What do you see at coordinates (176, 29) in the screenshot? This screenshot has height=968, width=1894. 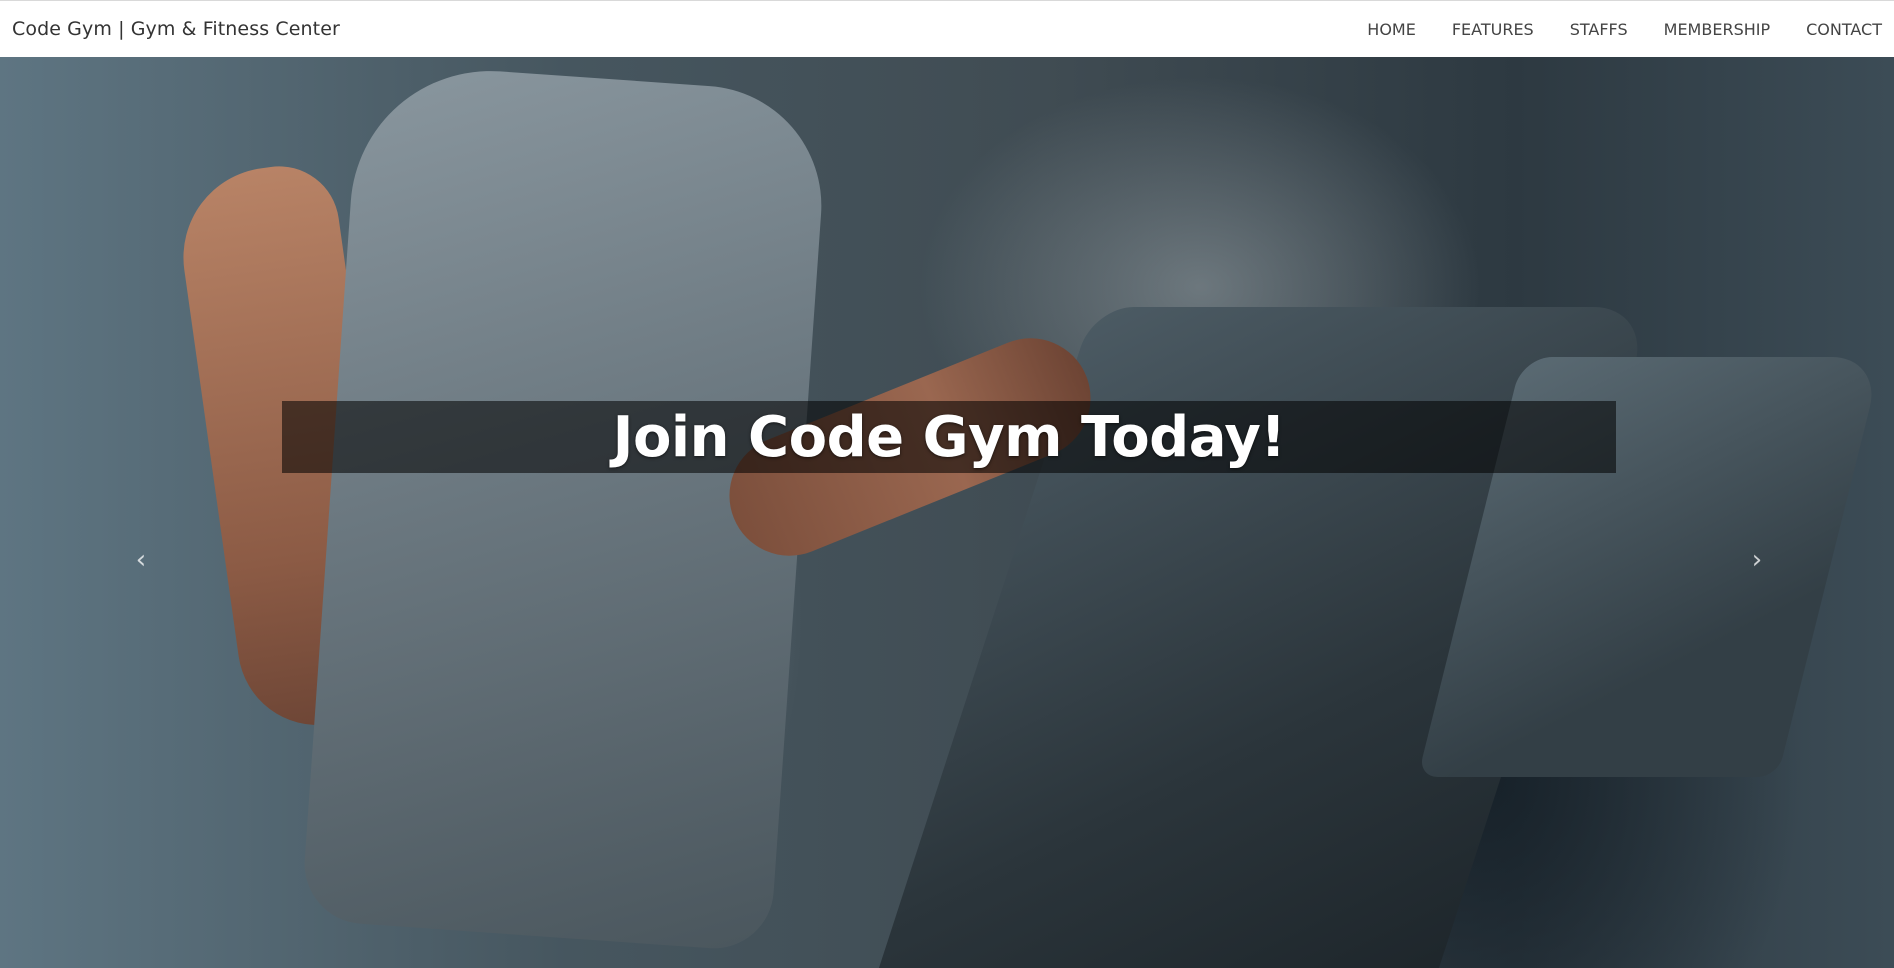 I see `brand-link: Code Gym | Gym & Fitness Center` at bounding box center [176, 29].